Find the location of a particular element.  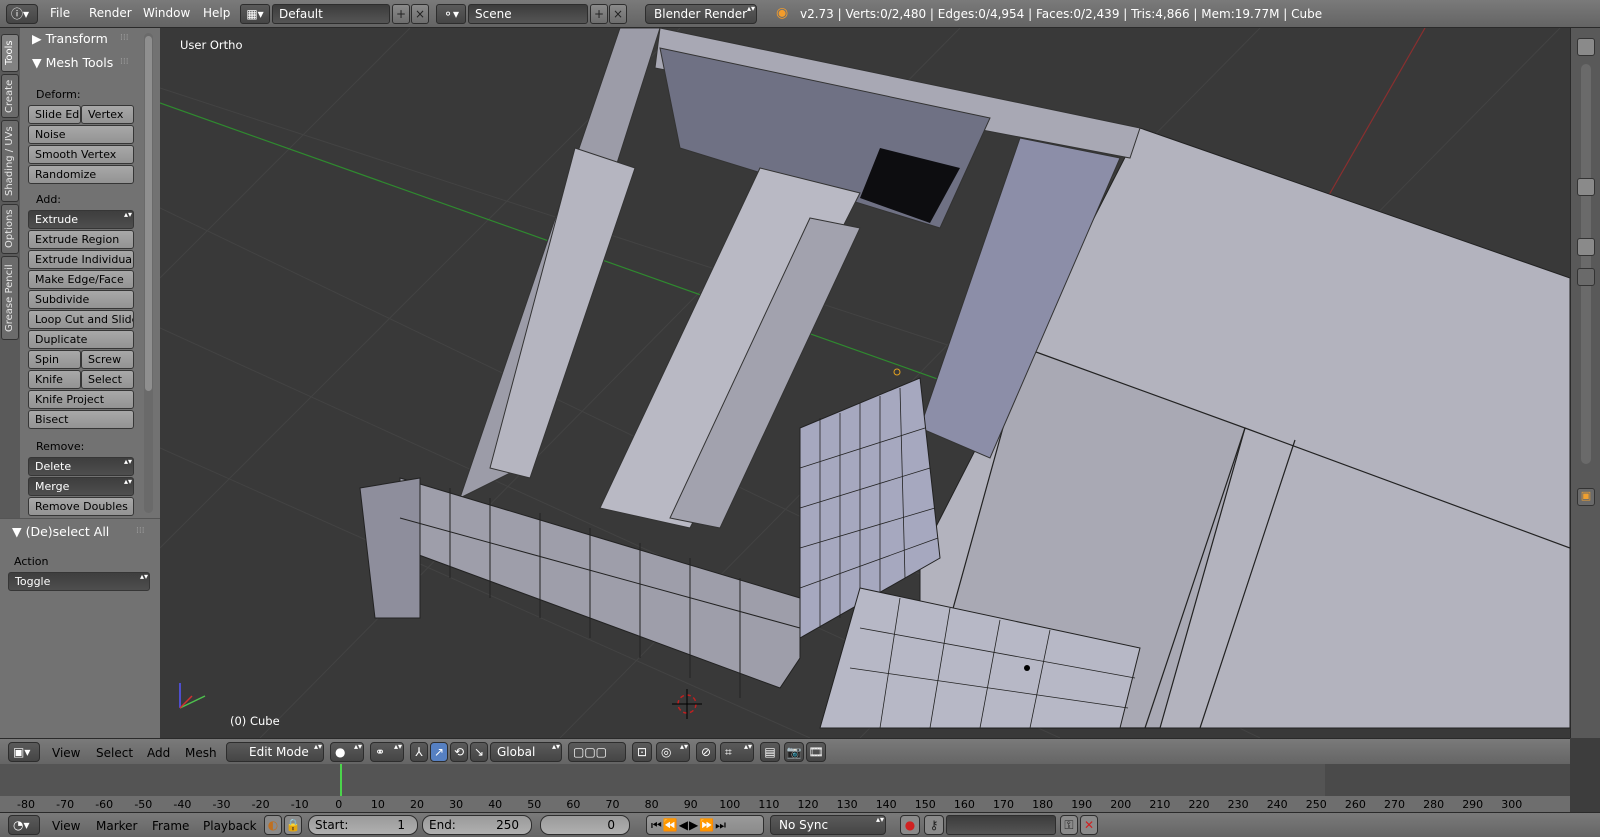

dropdown-icon is located at coordinates (1586, 277).